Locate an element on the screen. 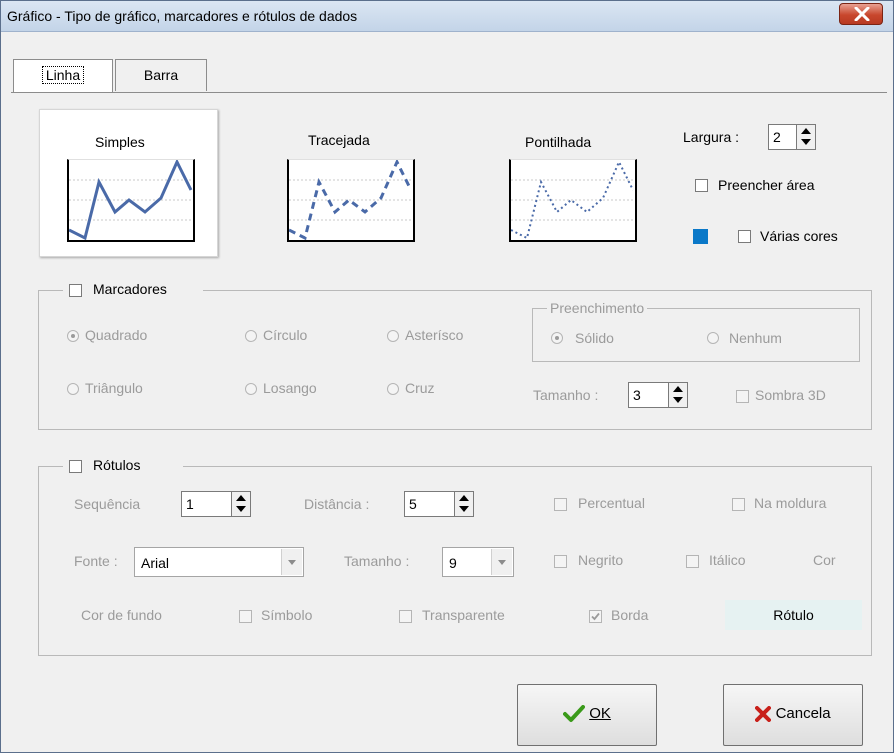 The image size is (894, 753). markers-header: Marcadores is located at coordinates (133, 290).